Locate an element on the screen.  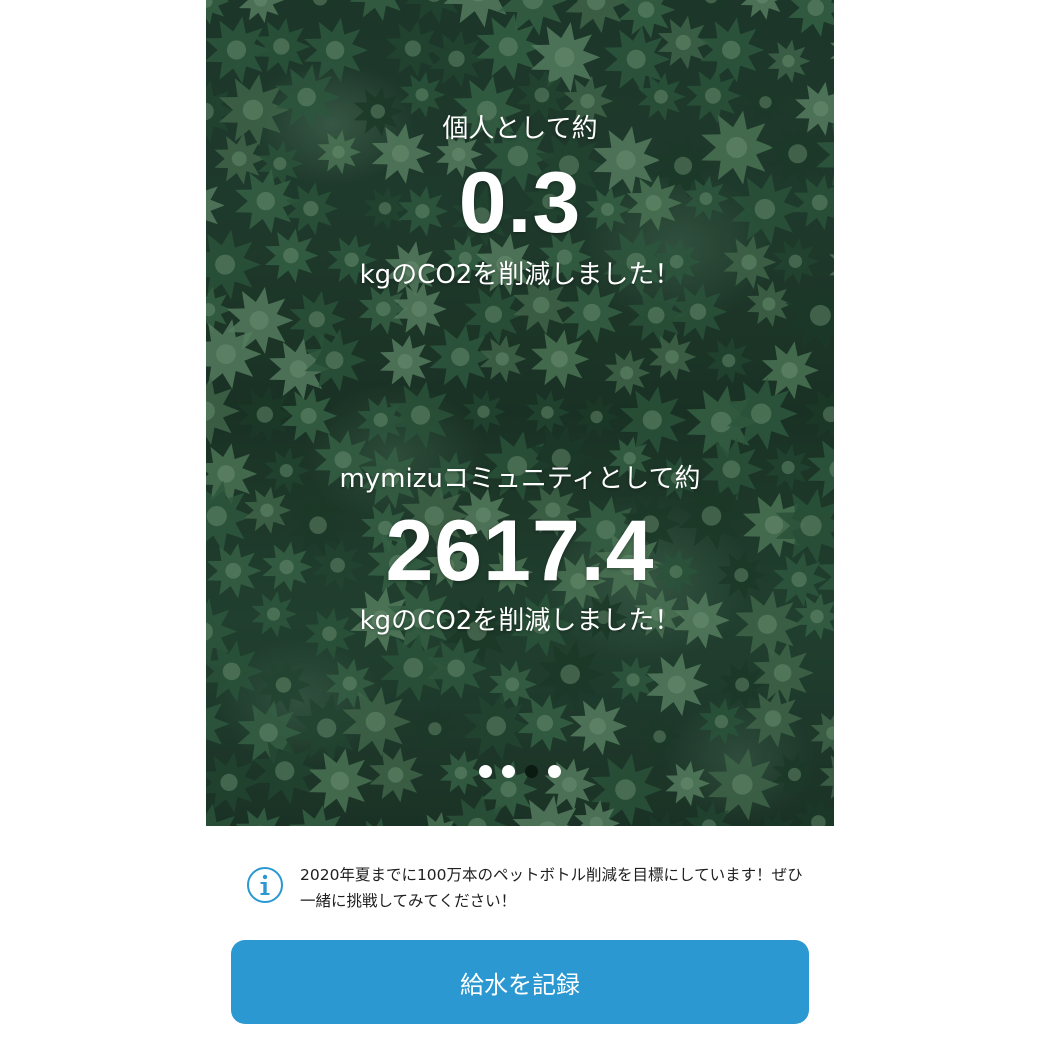
page-indicator is located at coordinates (520, 771).